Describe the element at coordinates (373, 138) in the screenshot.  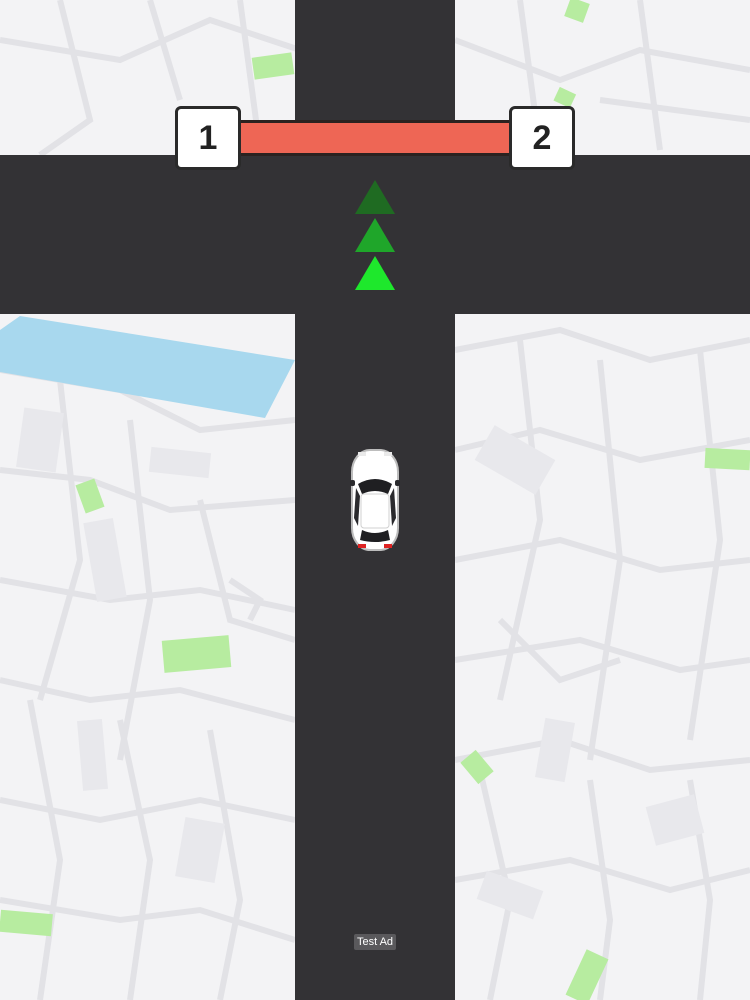
I see `barrier-bar` at that location.